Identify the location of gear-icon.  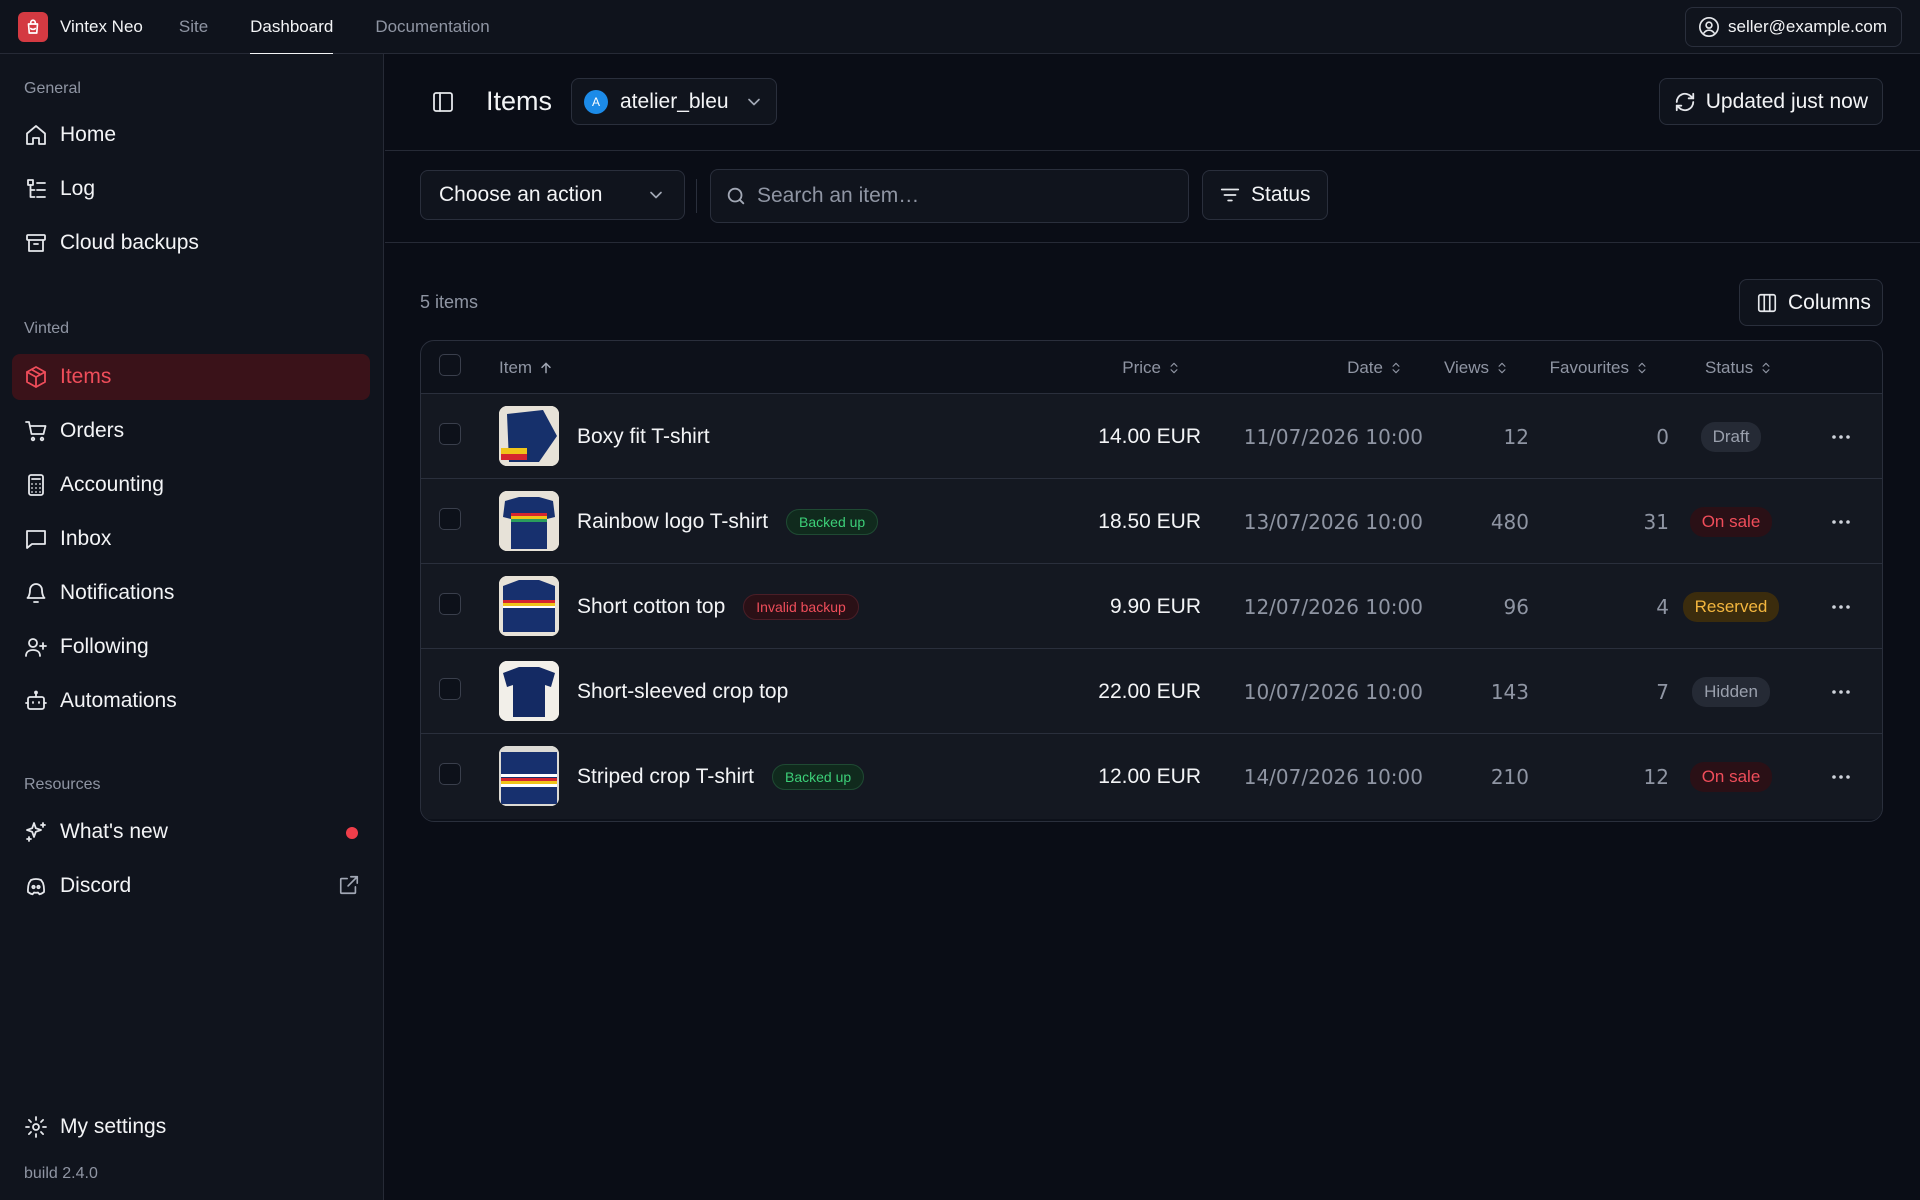
(36, 1127).